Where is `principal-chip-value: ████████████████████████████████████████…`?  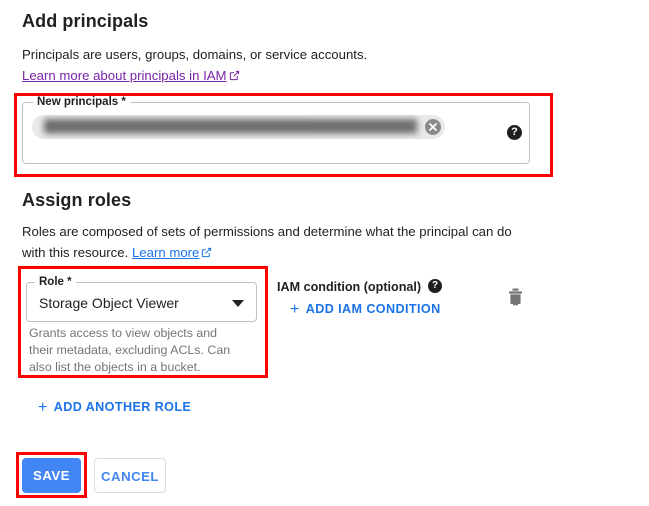 principal-chip-value: ████████████████████████████████████████… is located at coordinates (230, 126).